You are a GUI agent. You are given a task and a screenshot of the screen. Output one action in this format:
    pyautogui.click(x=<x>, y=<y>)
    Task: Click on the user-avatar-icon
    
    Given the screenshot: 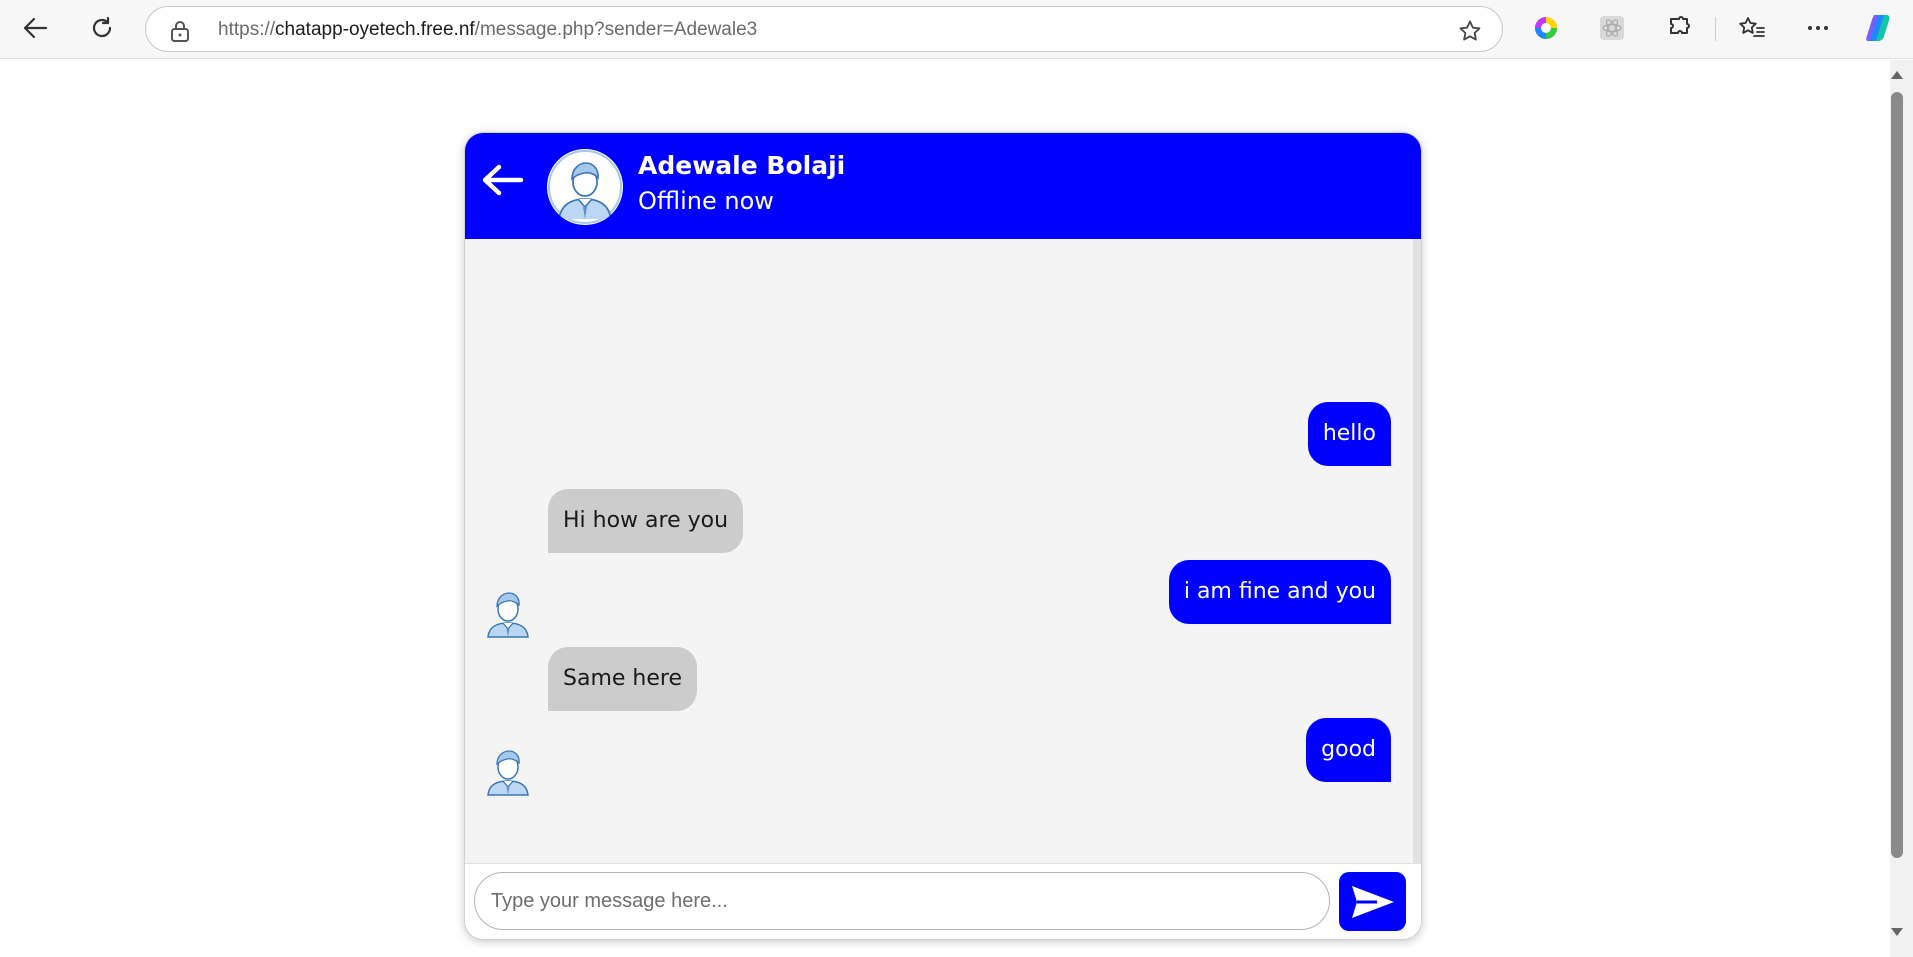 What is the action you would take?
    pyautogui.click(x=585, y=187)
    